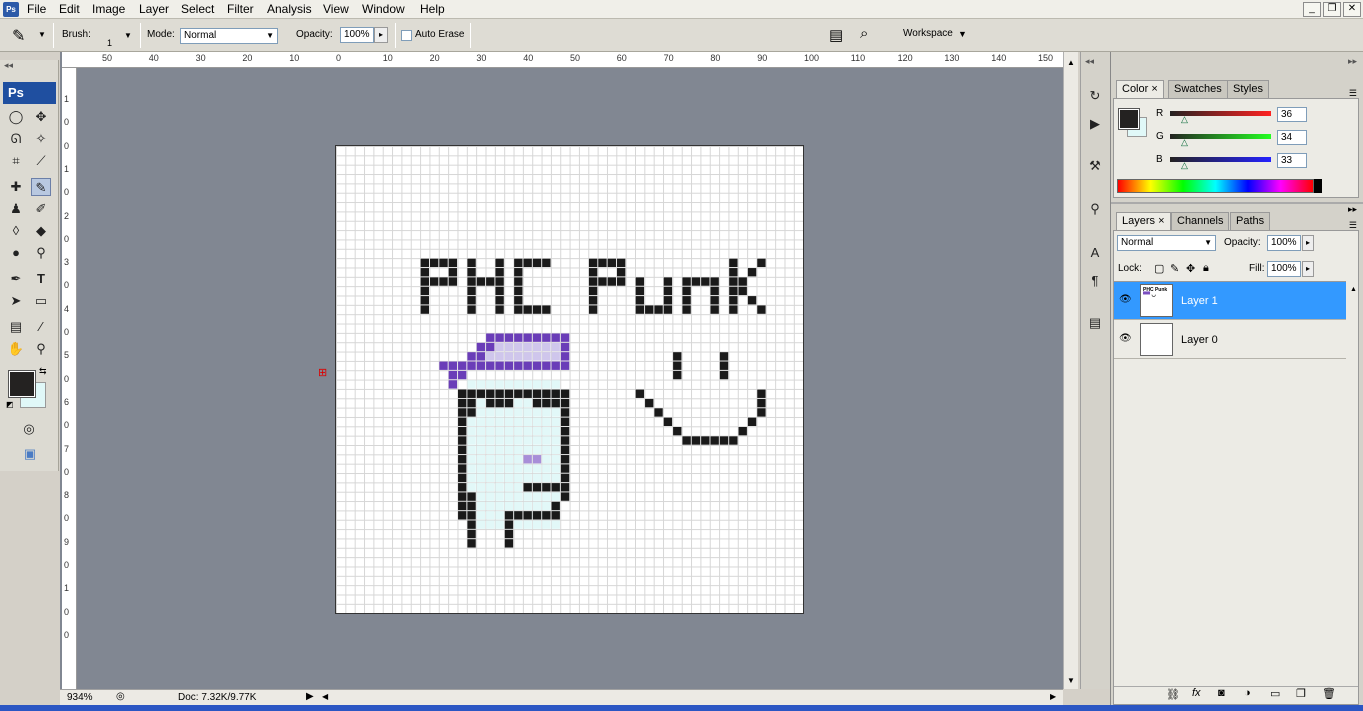 Image resolution: width=1363 pixels, height=711 pixels. I want to click on dodge-icon: ⚲, so click(41, 253).